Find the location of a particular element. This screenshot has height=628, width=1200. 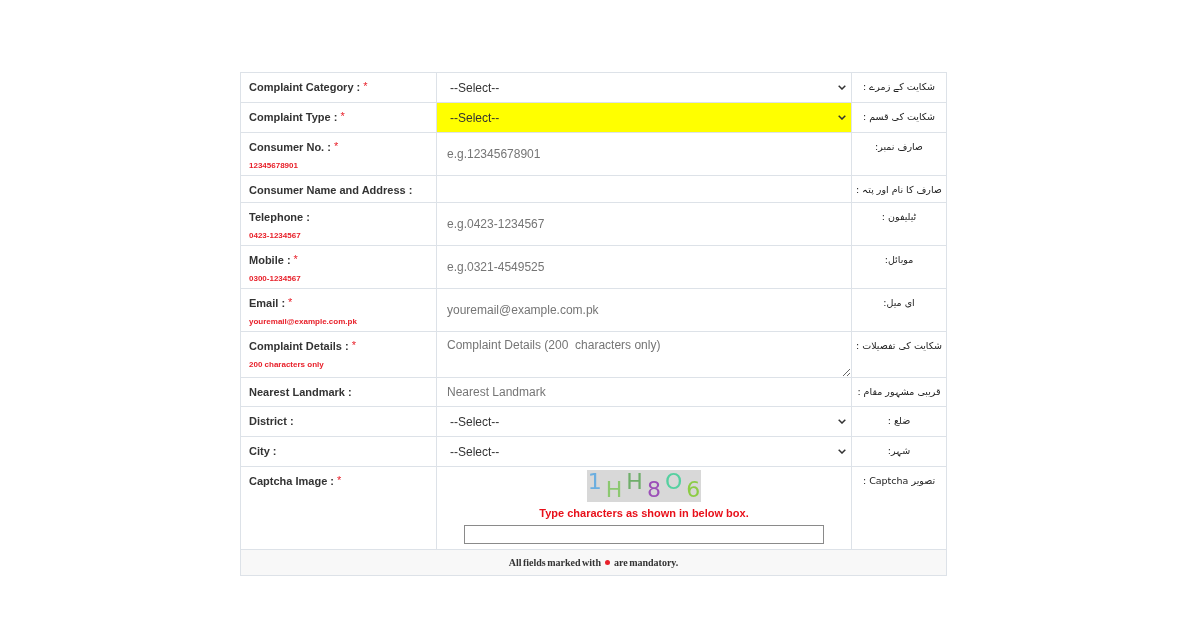

urdu-label: شکایت کے زمرے : is located at coordinates (899, 87).